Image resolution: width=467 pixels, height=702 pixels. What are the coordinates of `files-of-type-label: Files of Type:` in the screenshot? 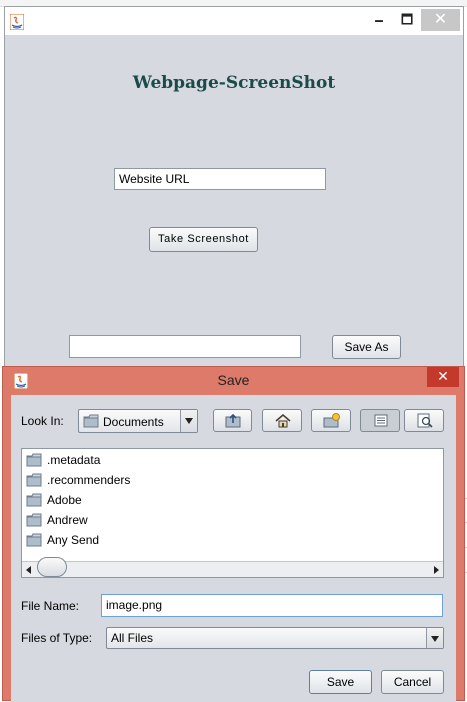 It's located at (57, 638).